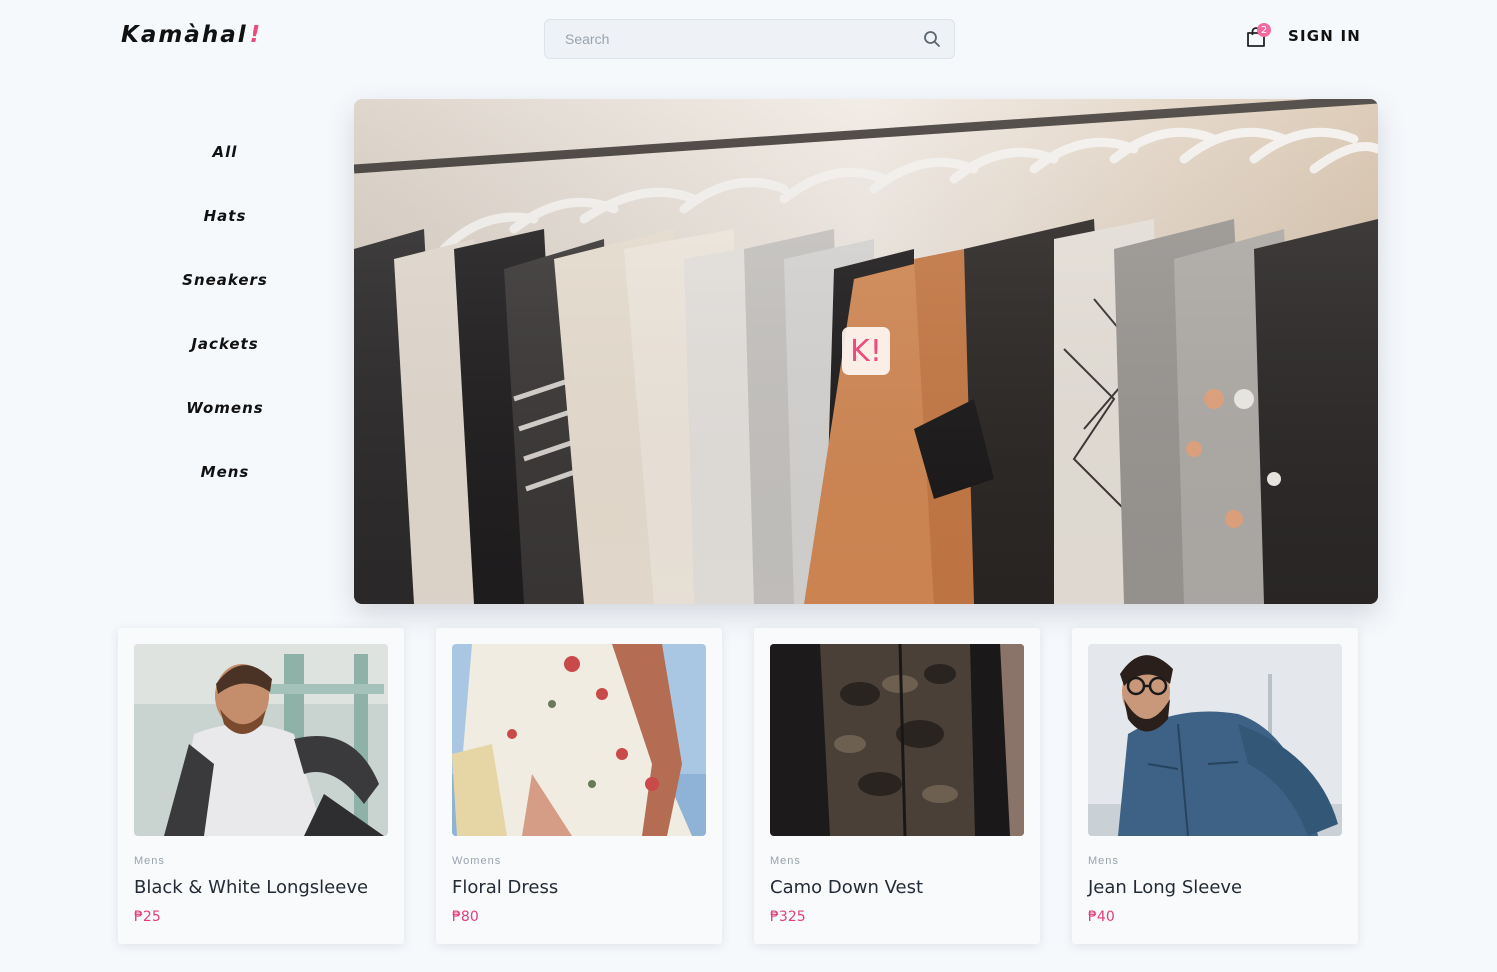 The image size is (1497, 972). Describe the element at coordinates (225, 236) in the screenshot. I see `sidebar-item-hats: Hats` at that location.